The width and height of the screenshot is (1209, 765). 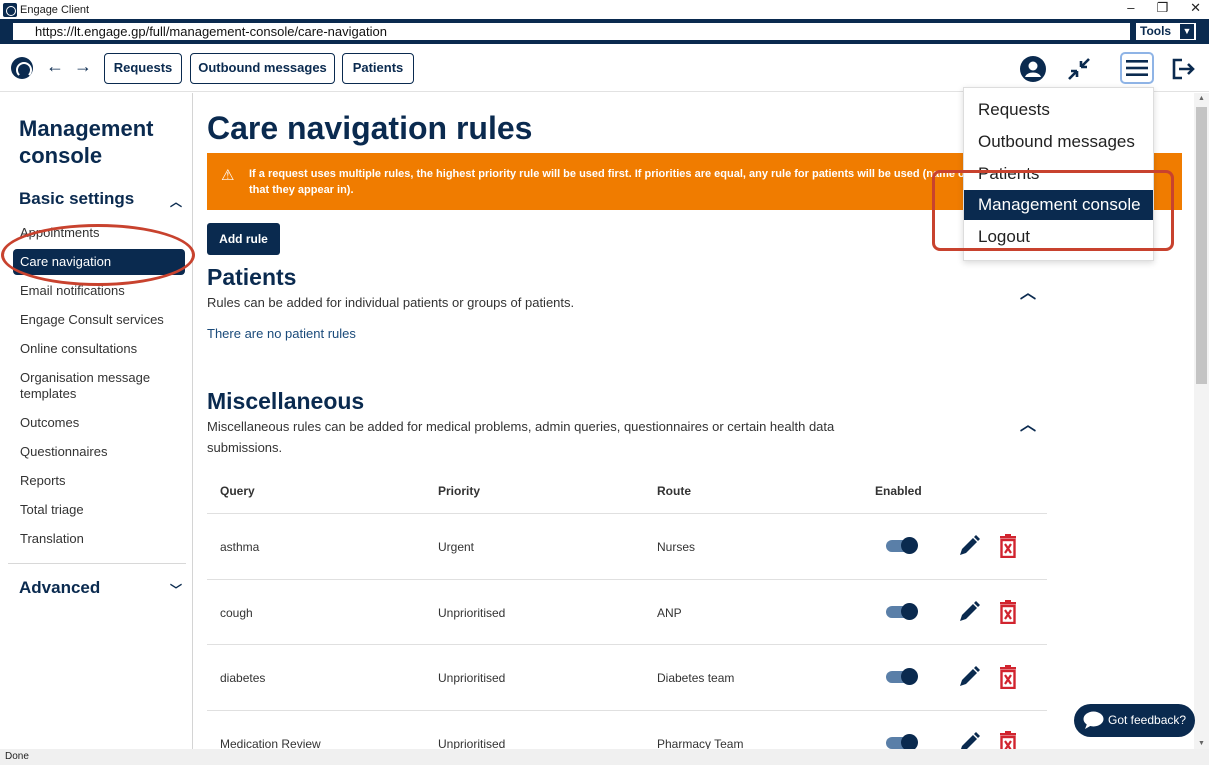 I want to click on maximize-button: ❐, so click(x=1162, y=8).